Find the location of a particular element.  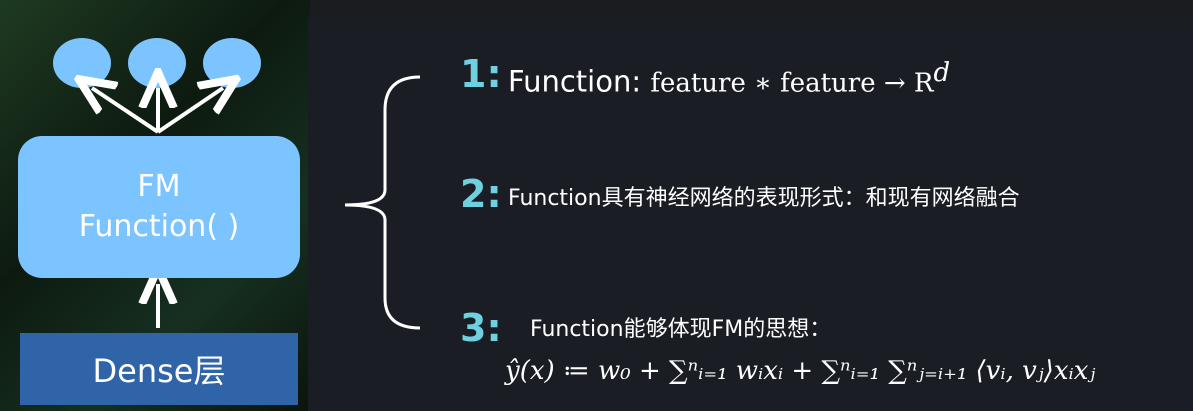

fm-function-box: FM Function( ) is located at coordinates (159, 207).